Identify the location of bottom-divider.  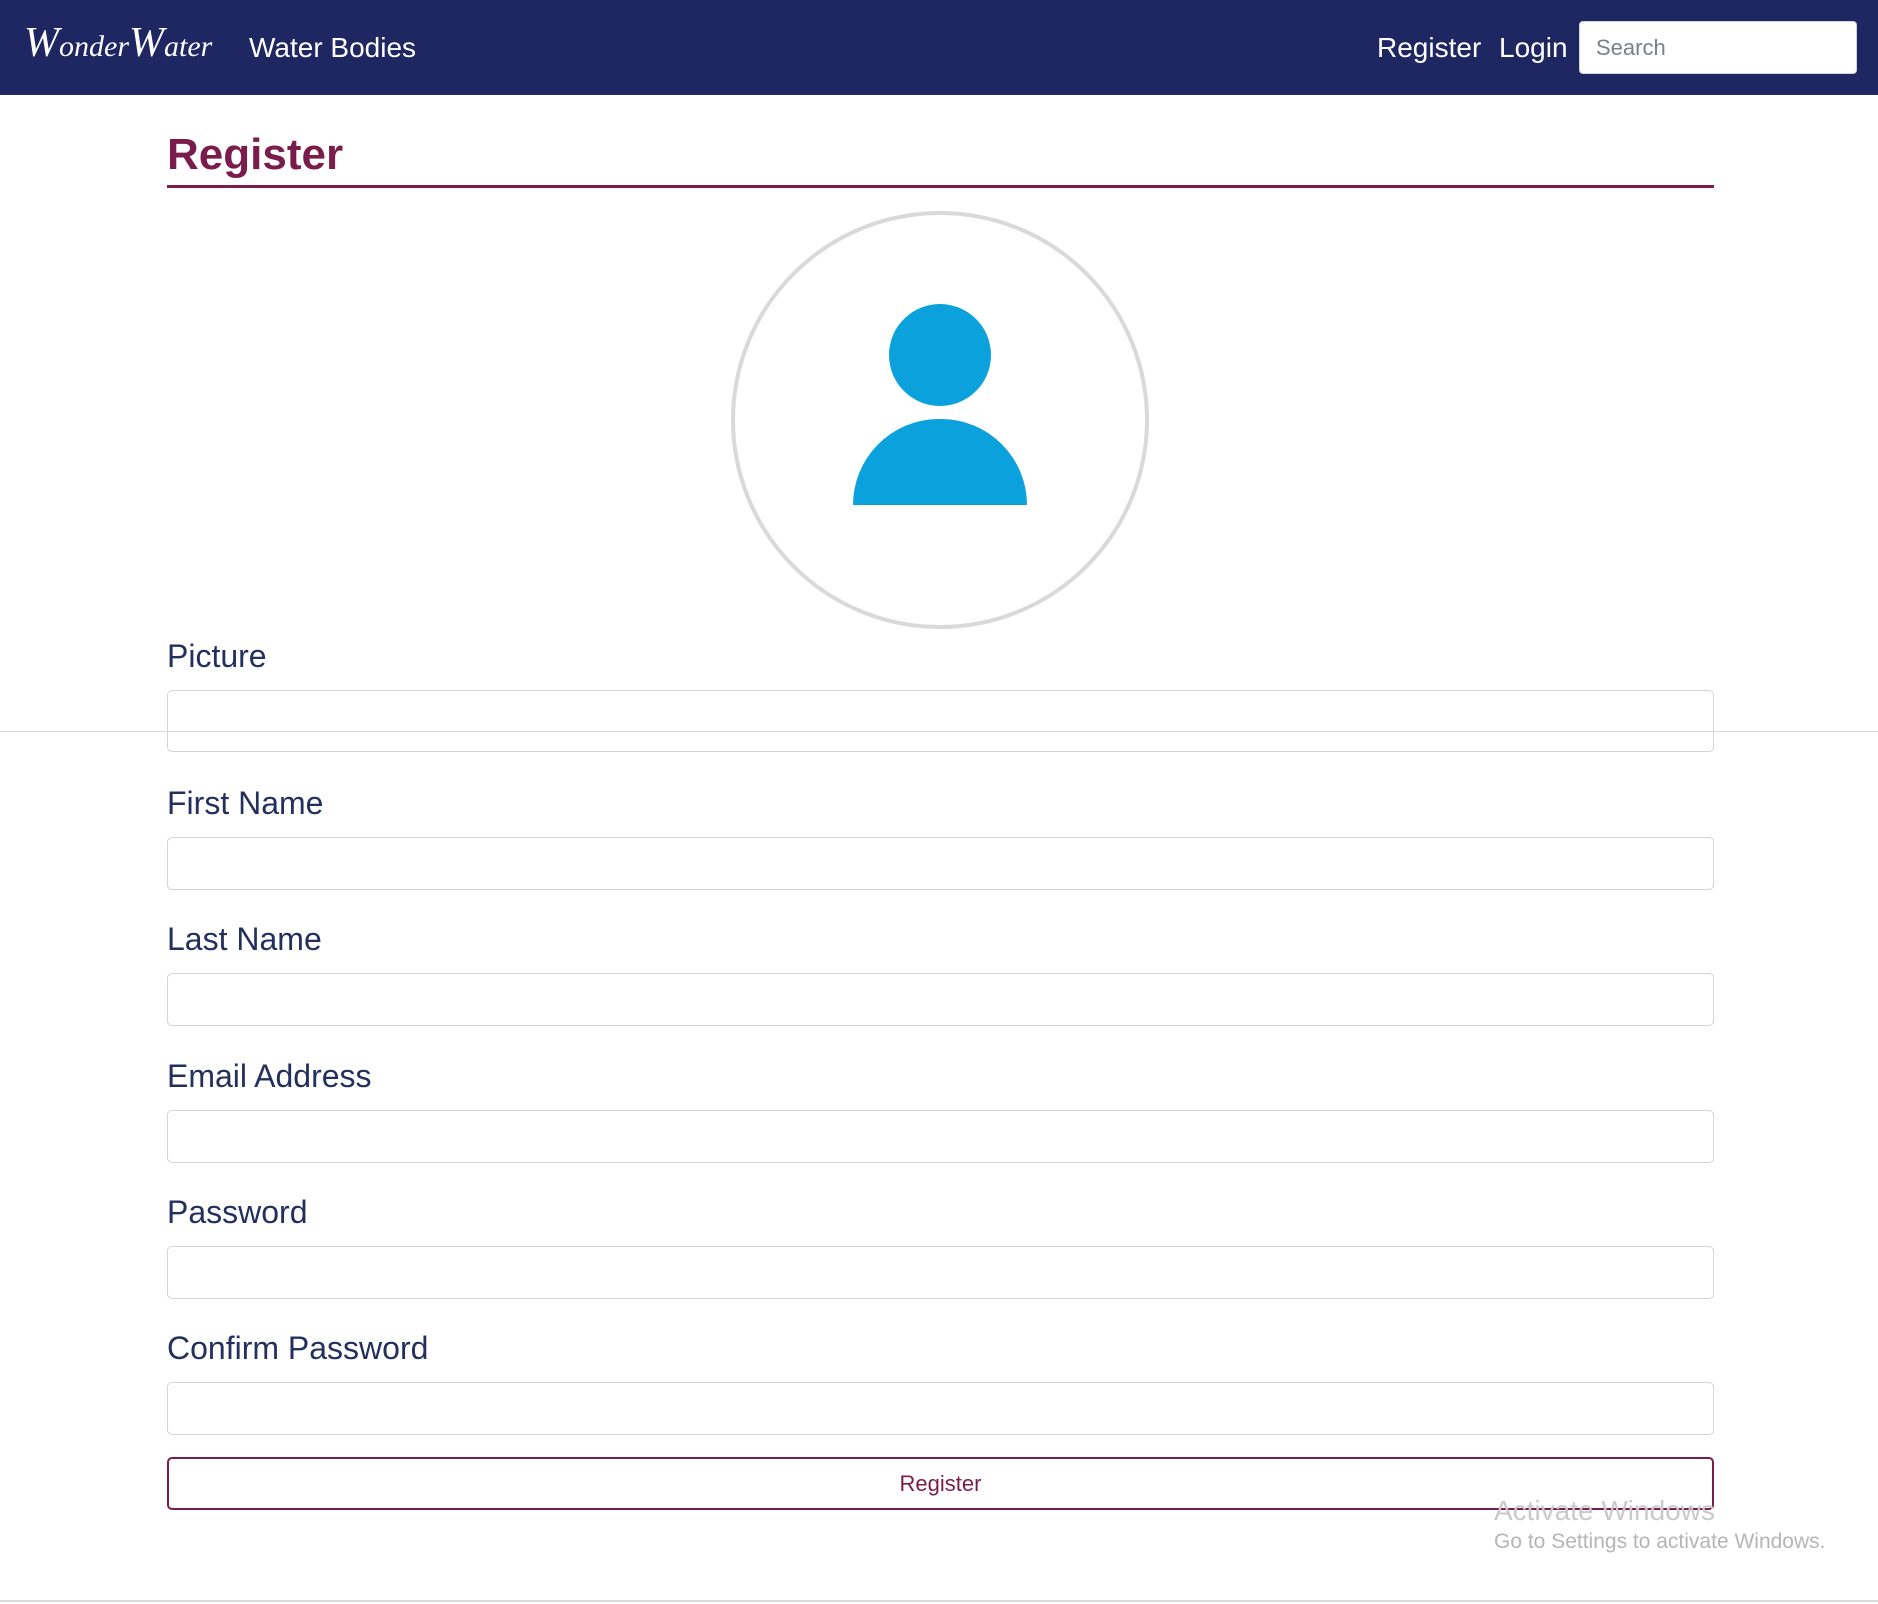
(939, 1601).